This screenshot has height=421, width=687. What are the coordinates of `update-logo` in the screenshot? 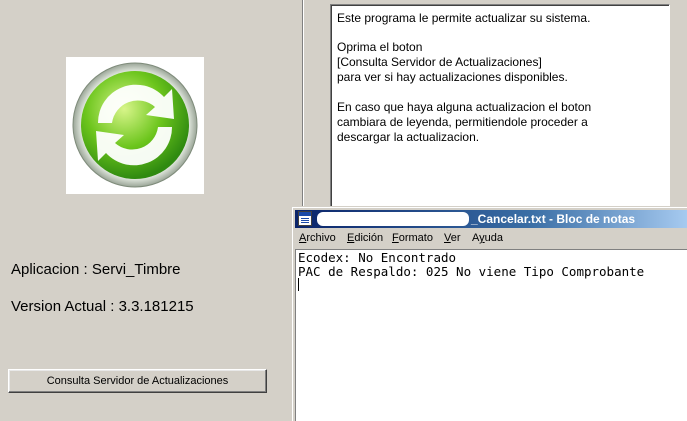 It's located at (135, 125).